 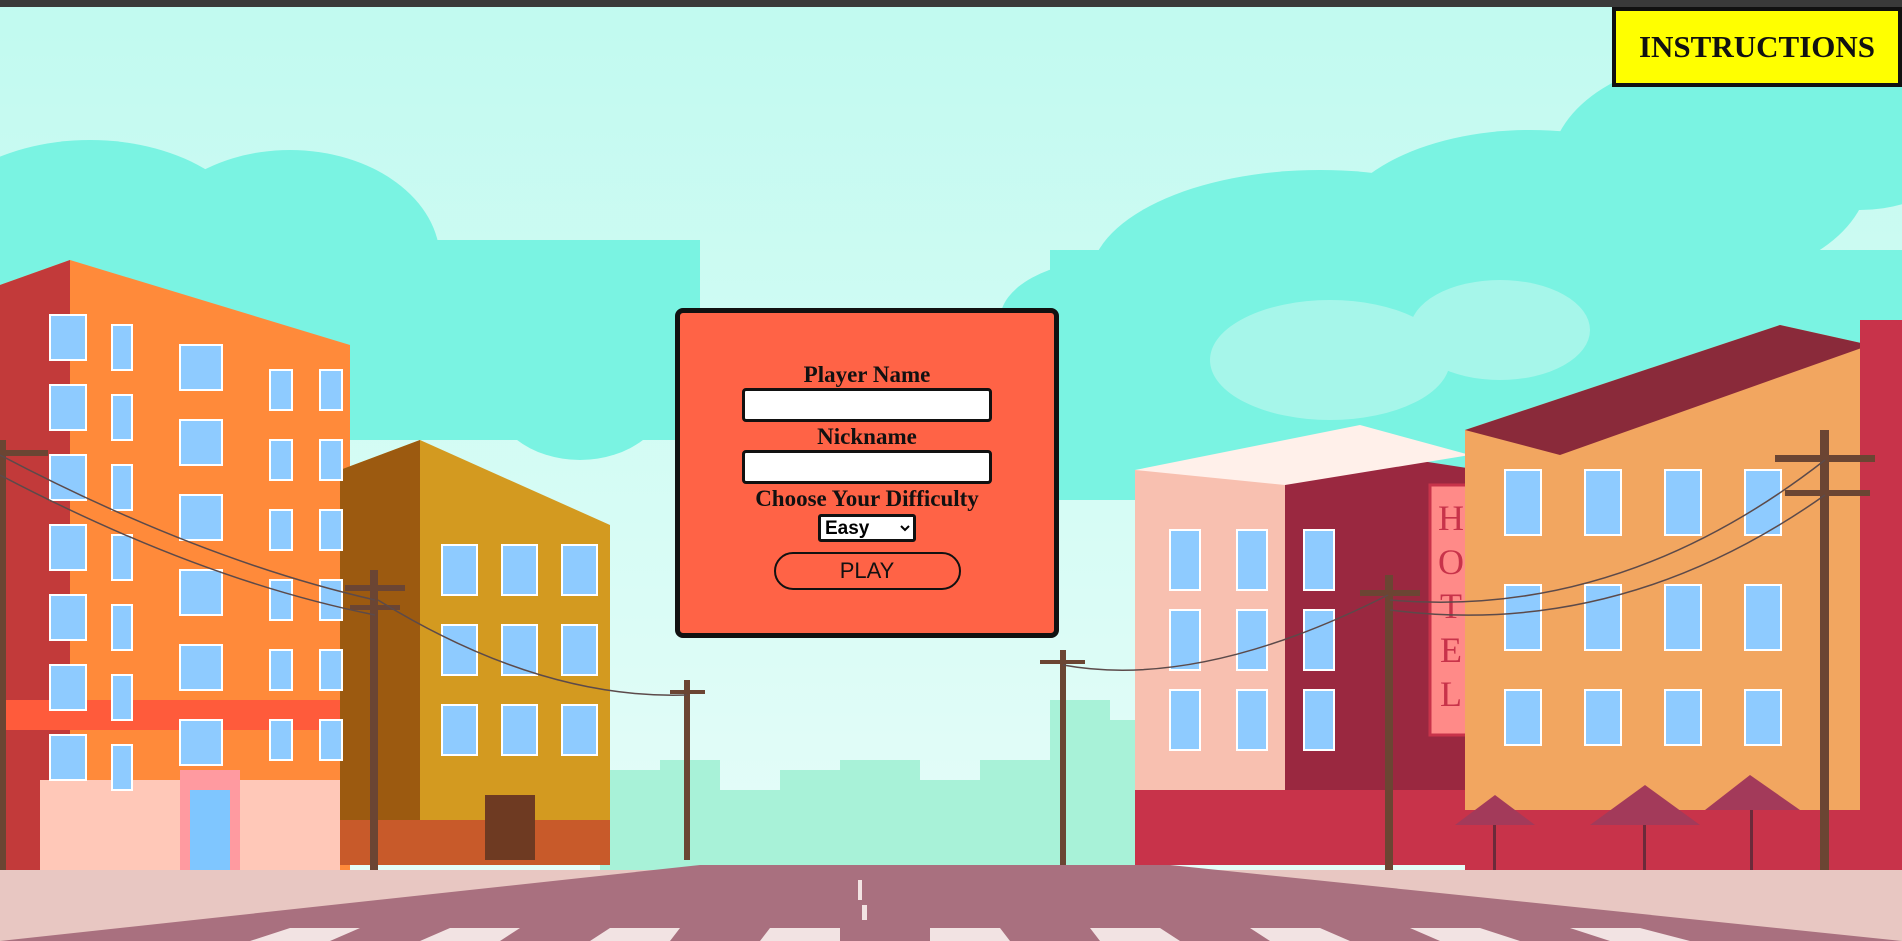 I want to click on hotel-sign-letter: O, so click(x=1451, y=562).